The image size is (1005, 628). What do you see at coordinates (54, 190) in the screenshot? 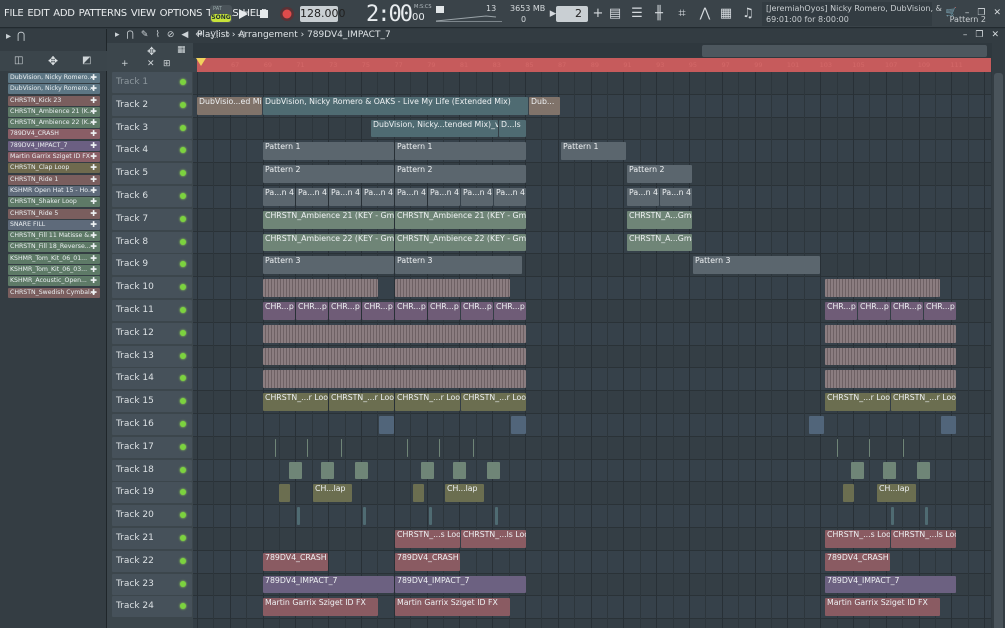
I see `picker-item: KSHMR Open Hat 15 - Ho... ✚` at bounding box center [54, 190].